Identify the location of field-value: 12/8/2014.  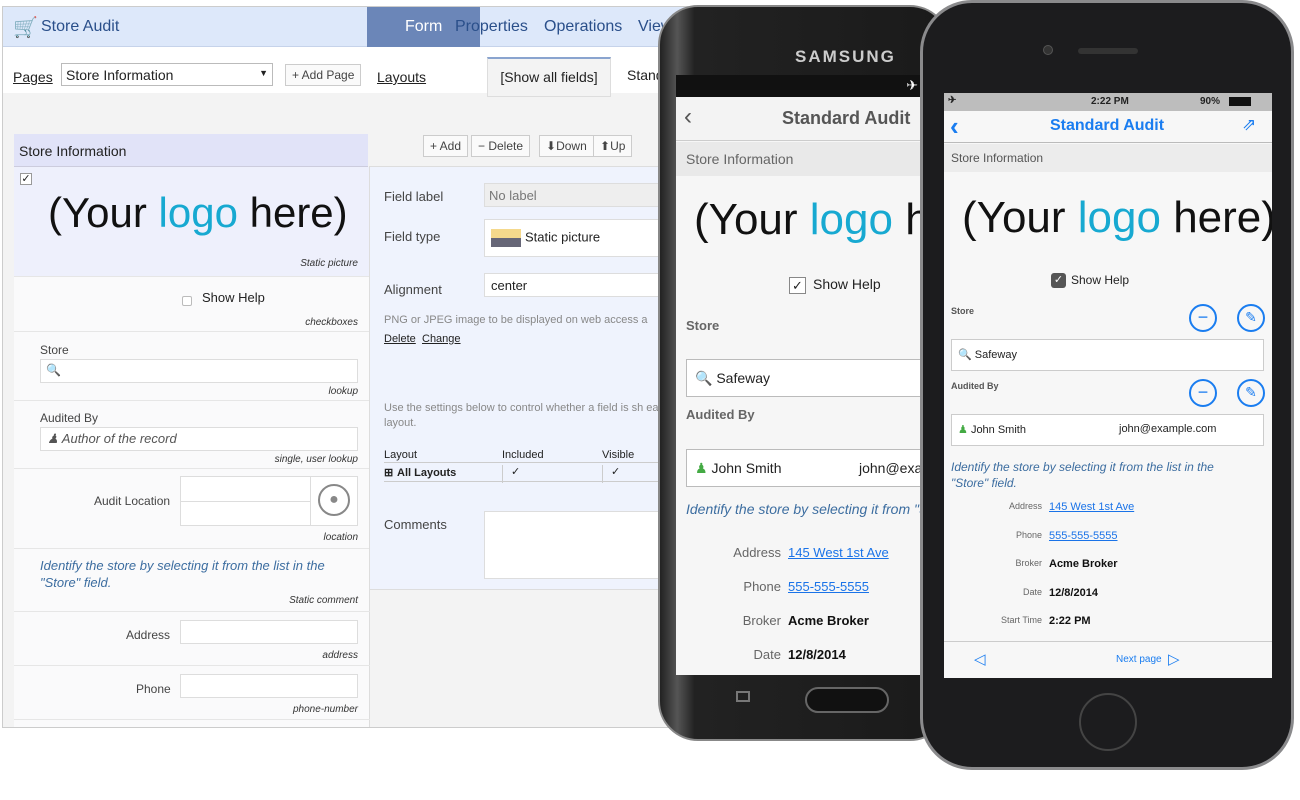
(817, 654).